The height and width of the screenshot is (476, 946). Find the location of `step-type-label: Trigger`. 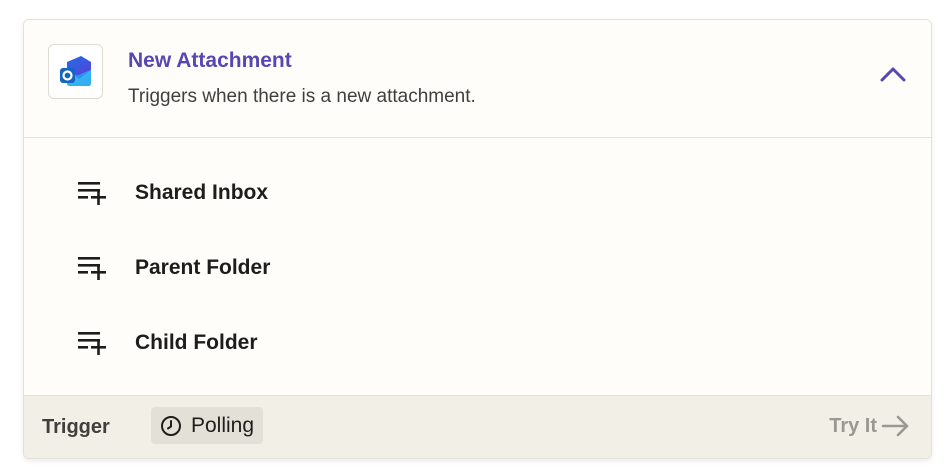

step-type-label: Trigger is located at coordinates (76, 427).